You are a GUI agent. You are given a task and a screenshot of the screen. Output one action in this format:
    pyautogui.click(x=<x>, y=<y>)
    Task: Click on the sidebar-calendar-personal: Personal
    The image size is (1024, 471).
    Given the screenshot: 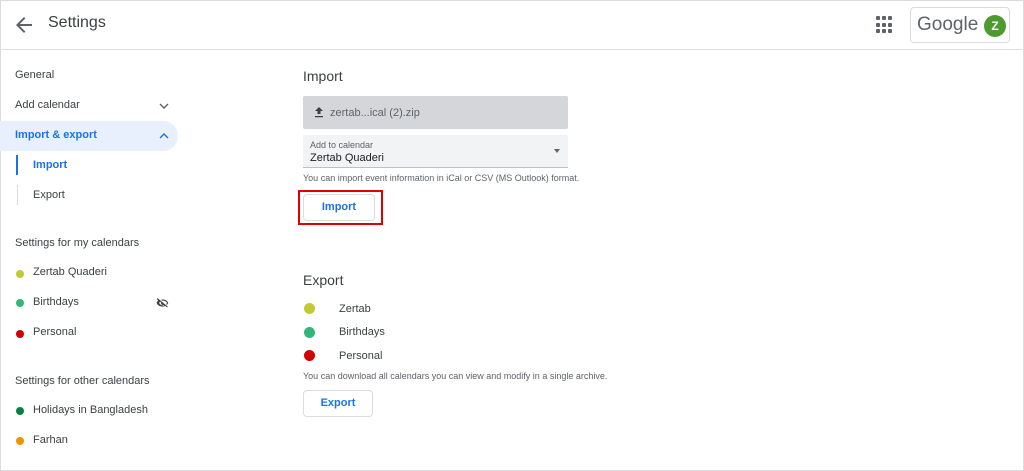 What is the action you would take?
    pyautogui.click(x=54, y=332)
    